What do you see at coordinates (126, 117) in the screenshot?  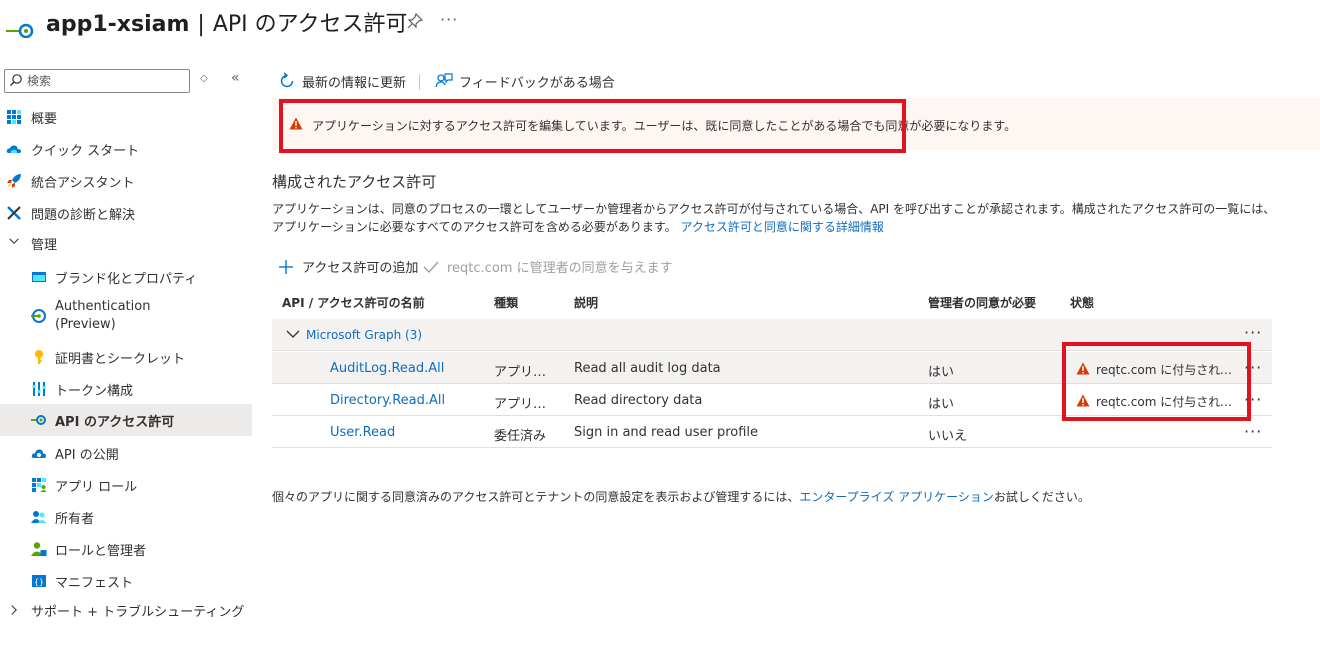 I see `sidebar-item-overview: 概要` at bounding box center [126, 117].